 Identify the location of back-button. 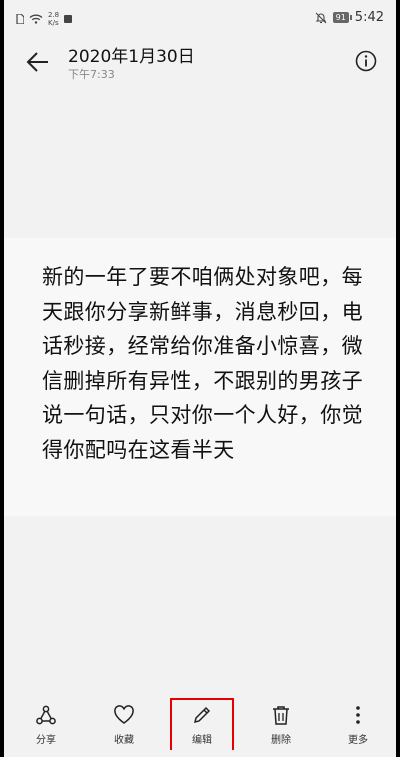
(38, 62).